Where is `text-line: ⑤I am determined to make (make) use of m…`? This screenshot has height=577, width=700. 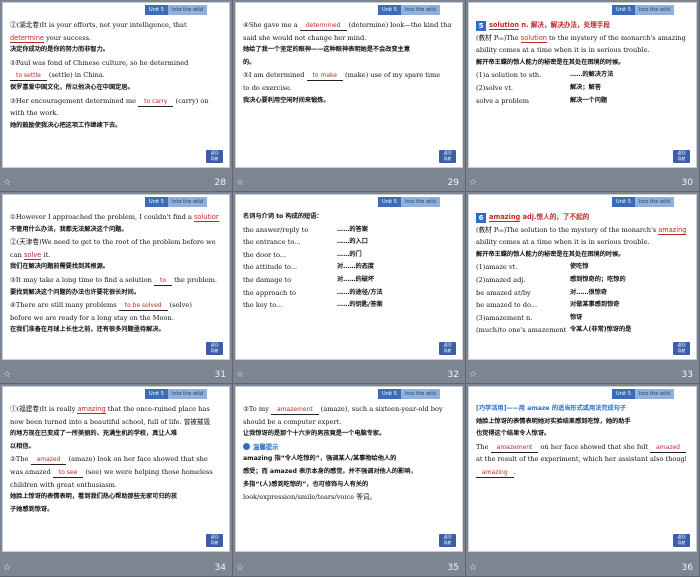 text-line: ⑤I am determined to make (make) use of m… is located at coordinates (347, 75).